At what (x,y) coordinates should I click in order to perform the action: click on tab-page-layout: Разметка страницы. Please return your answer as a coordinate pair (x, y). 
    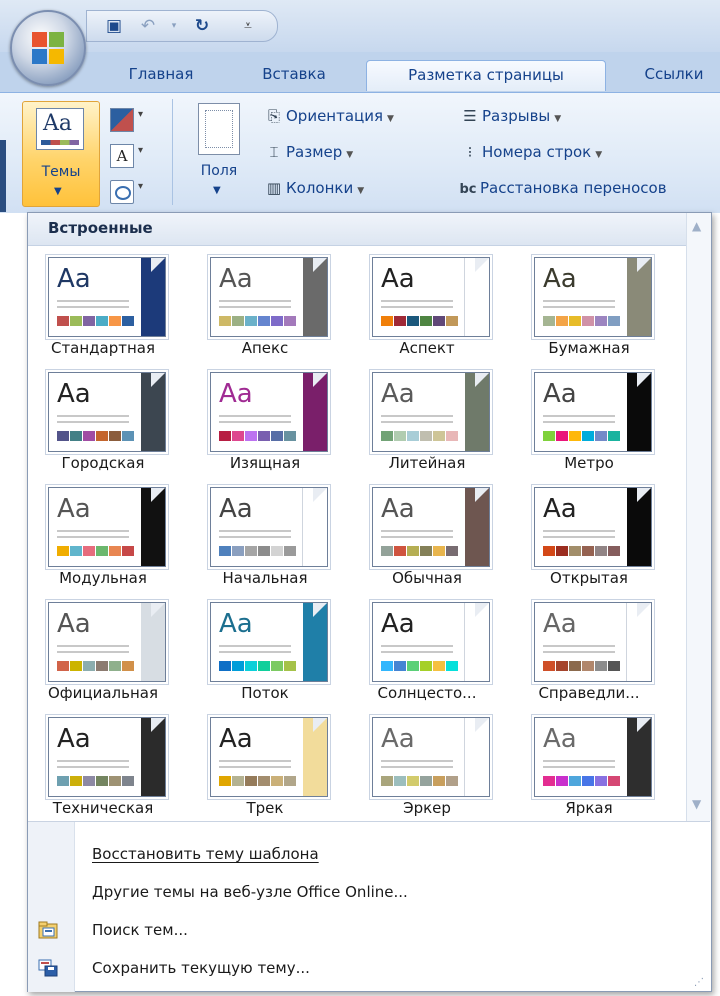
    Looking at the image, I should click on (486, 75).